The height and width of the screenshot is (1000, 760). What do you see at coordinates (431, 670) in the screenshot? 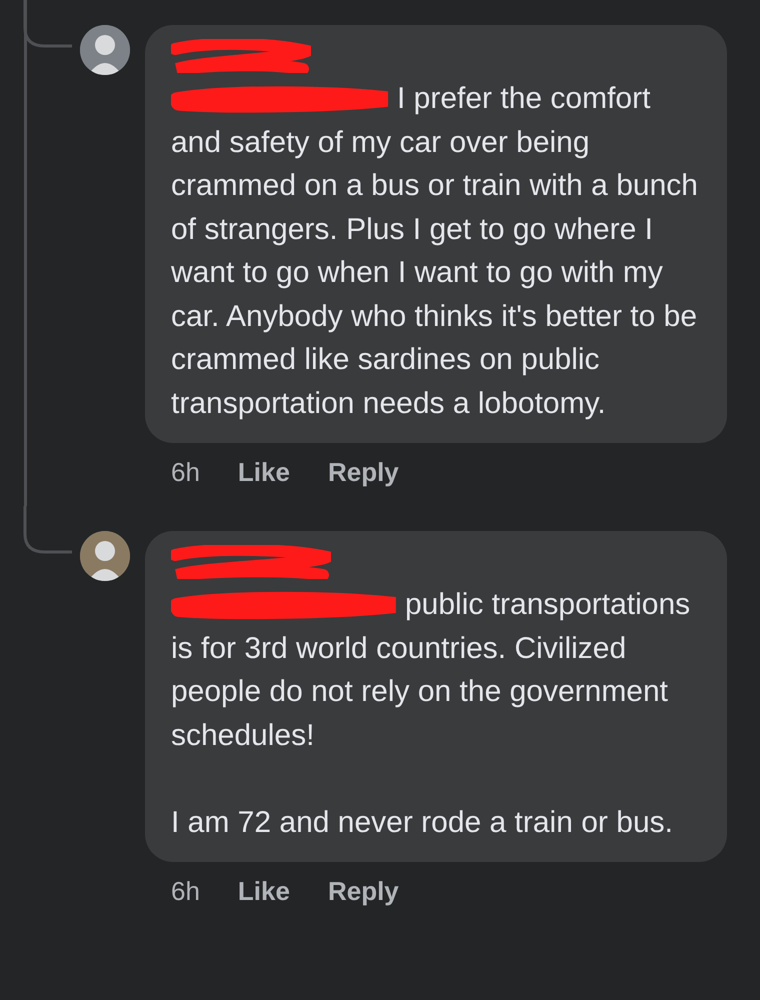
I see `comment-text: public transportations is for 3rd world countries. Civilized people do not rely on the government schedules!` at bounding box center [431, 670].